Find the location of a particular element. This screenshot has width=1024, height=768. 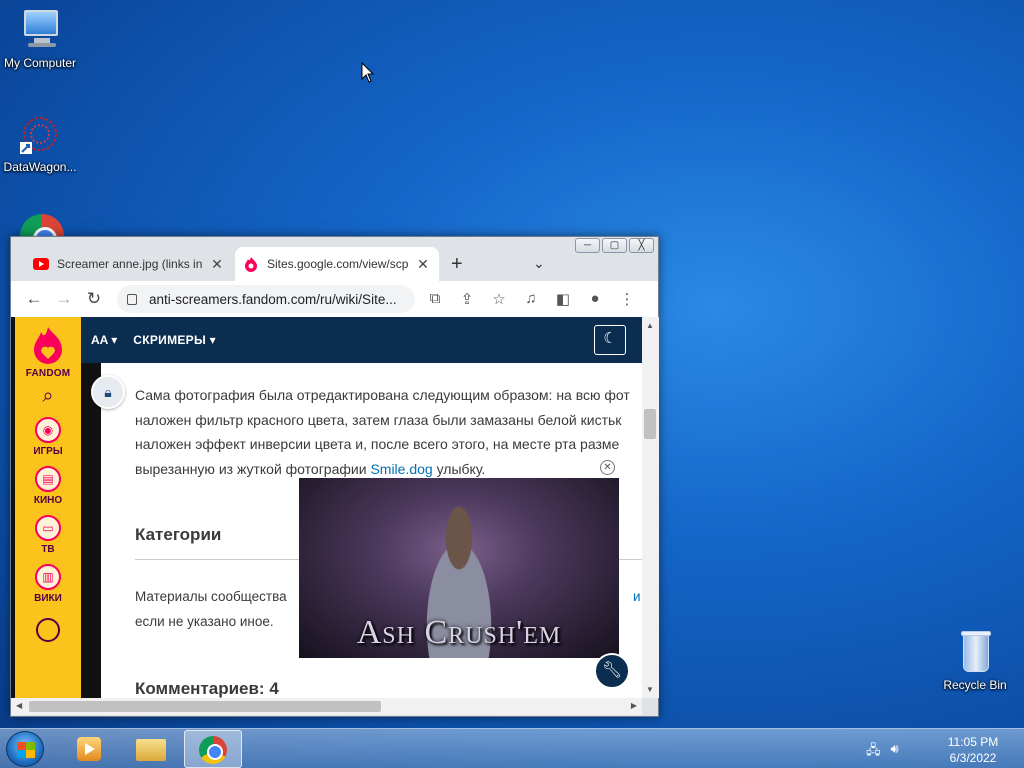

recycle-bin-icon is located at coordinates (975, 652).